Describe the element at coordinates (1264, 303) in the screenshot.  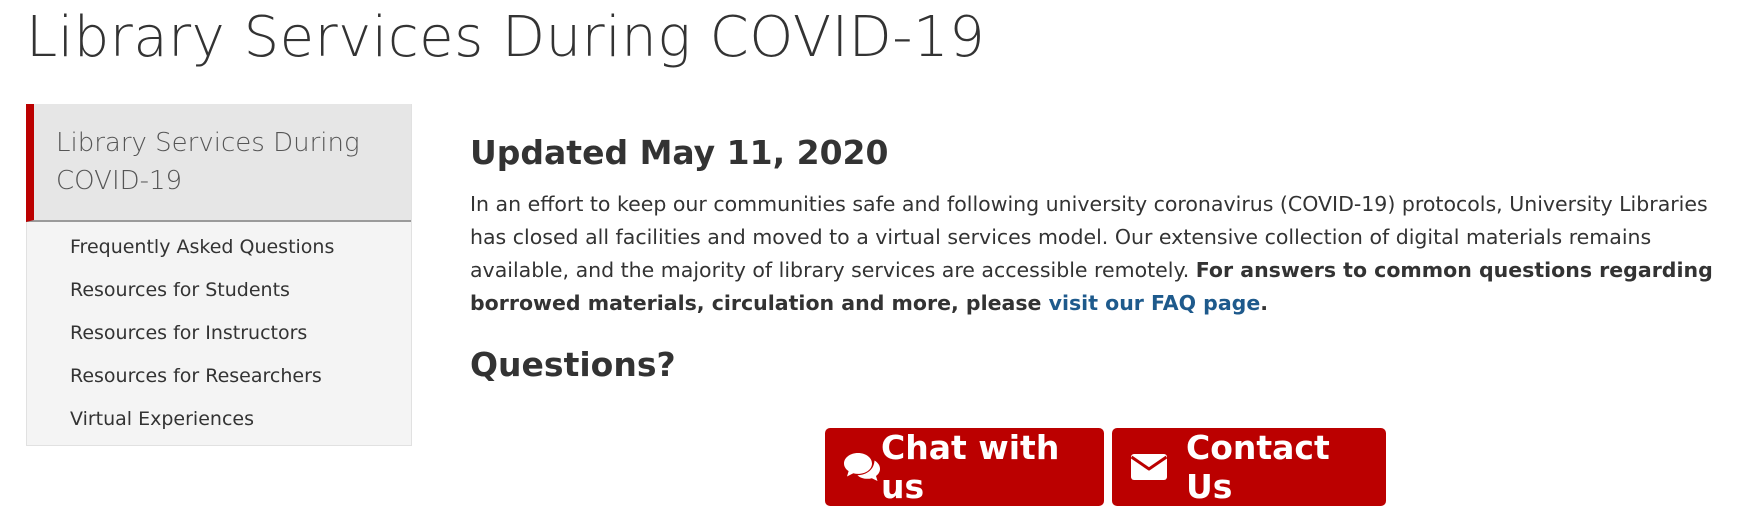
I see `intro-end: .` at that location.